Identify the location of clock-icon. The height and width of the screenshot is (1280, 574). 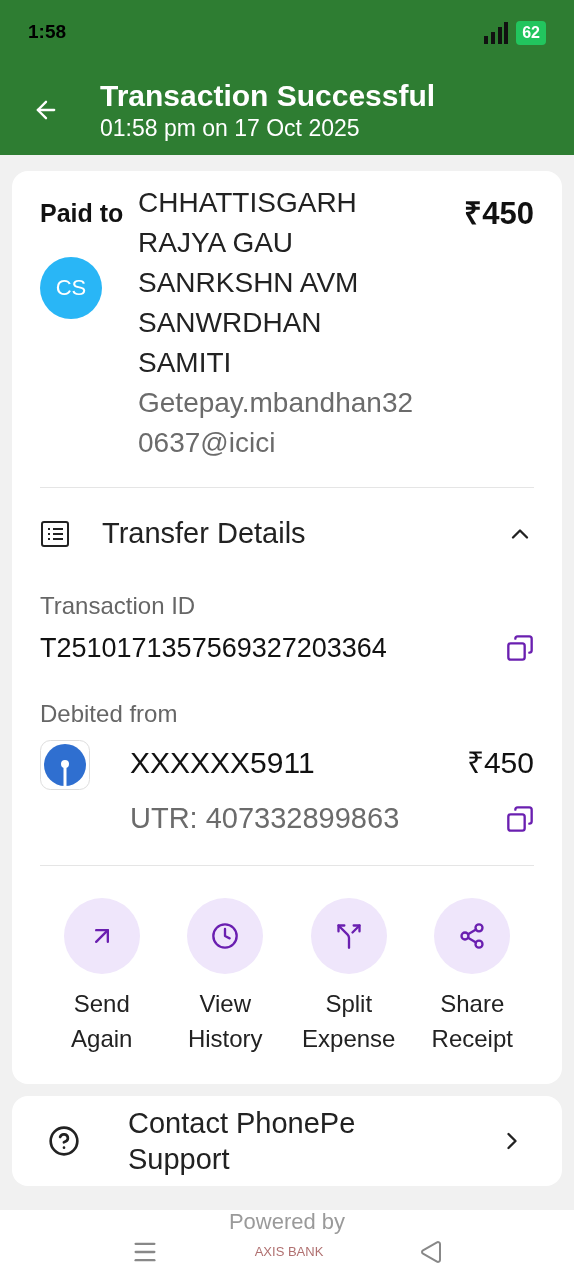
(225, 935).